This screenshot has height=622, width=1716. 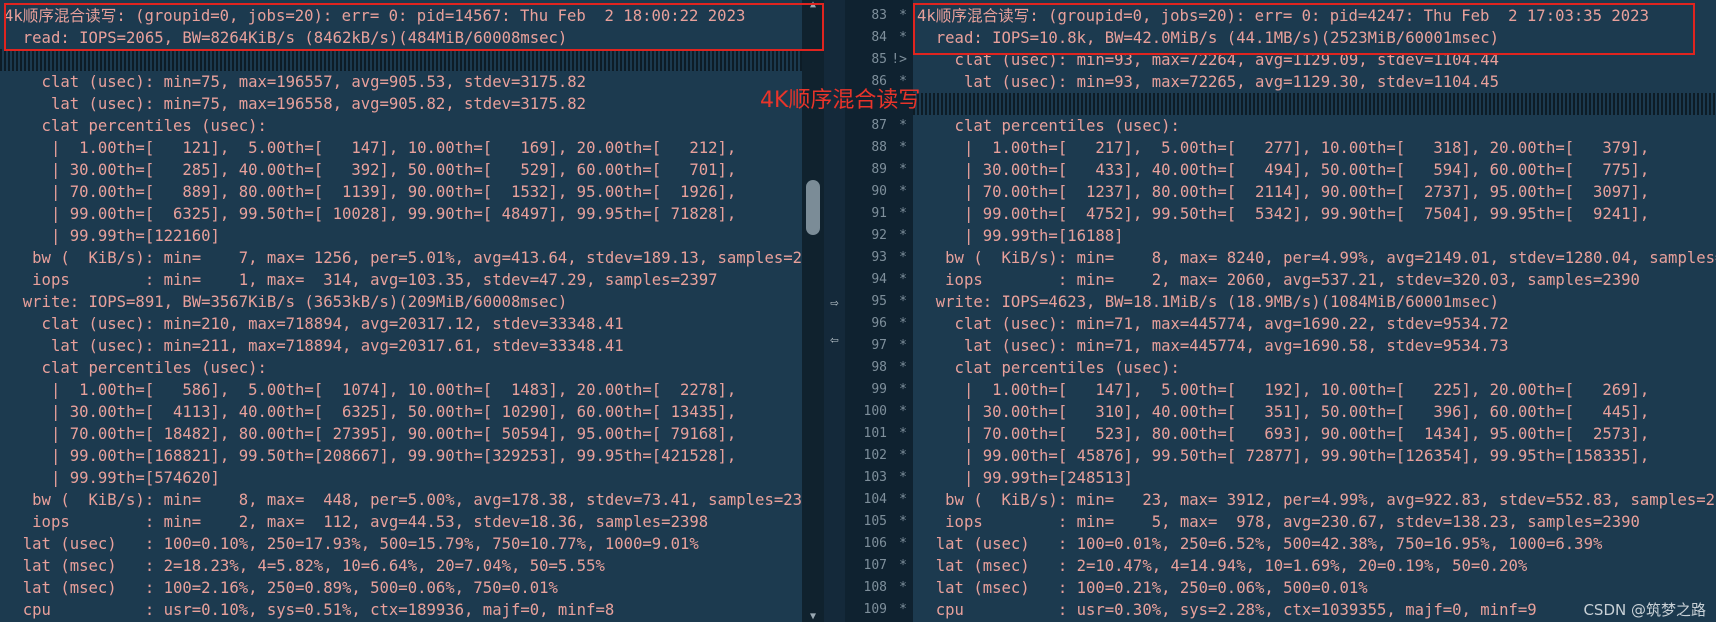 What do you see at coordinates (414, 27) in the screenshot?
I see `left-read-highlight-box` at bounding box center [414, 27].